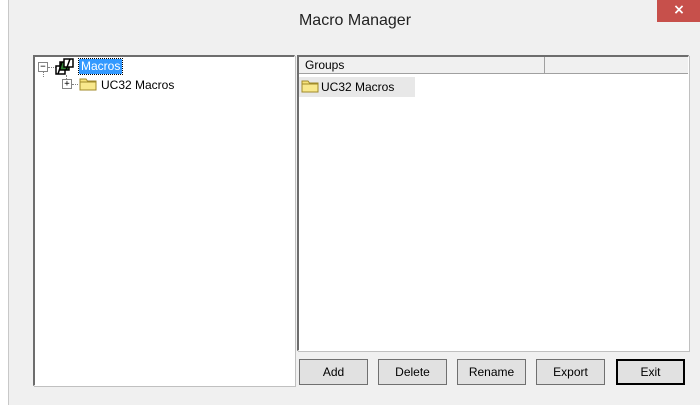 The image size is (700, 405). I want to click on macros-icon, so click(65, 69).